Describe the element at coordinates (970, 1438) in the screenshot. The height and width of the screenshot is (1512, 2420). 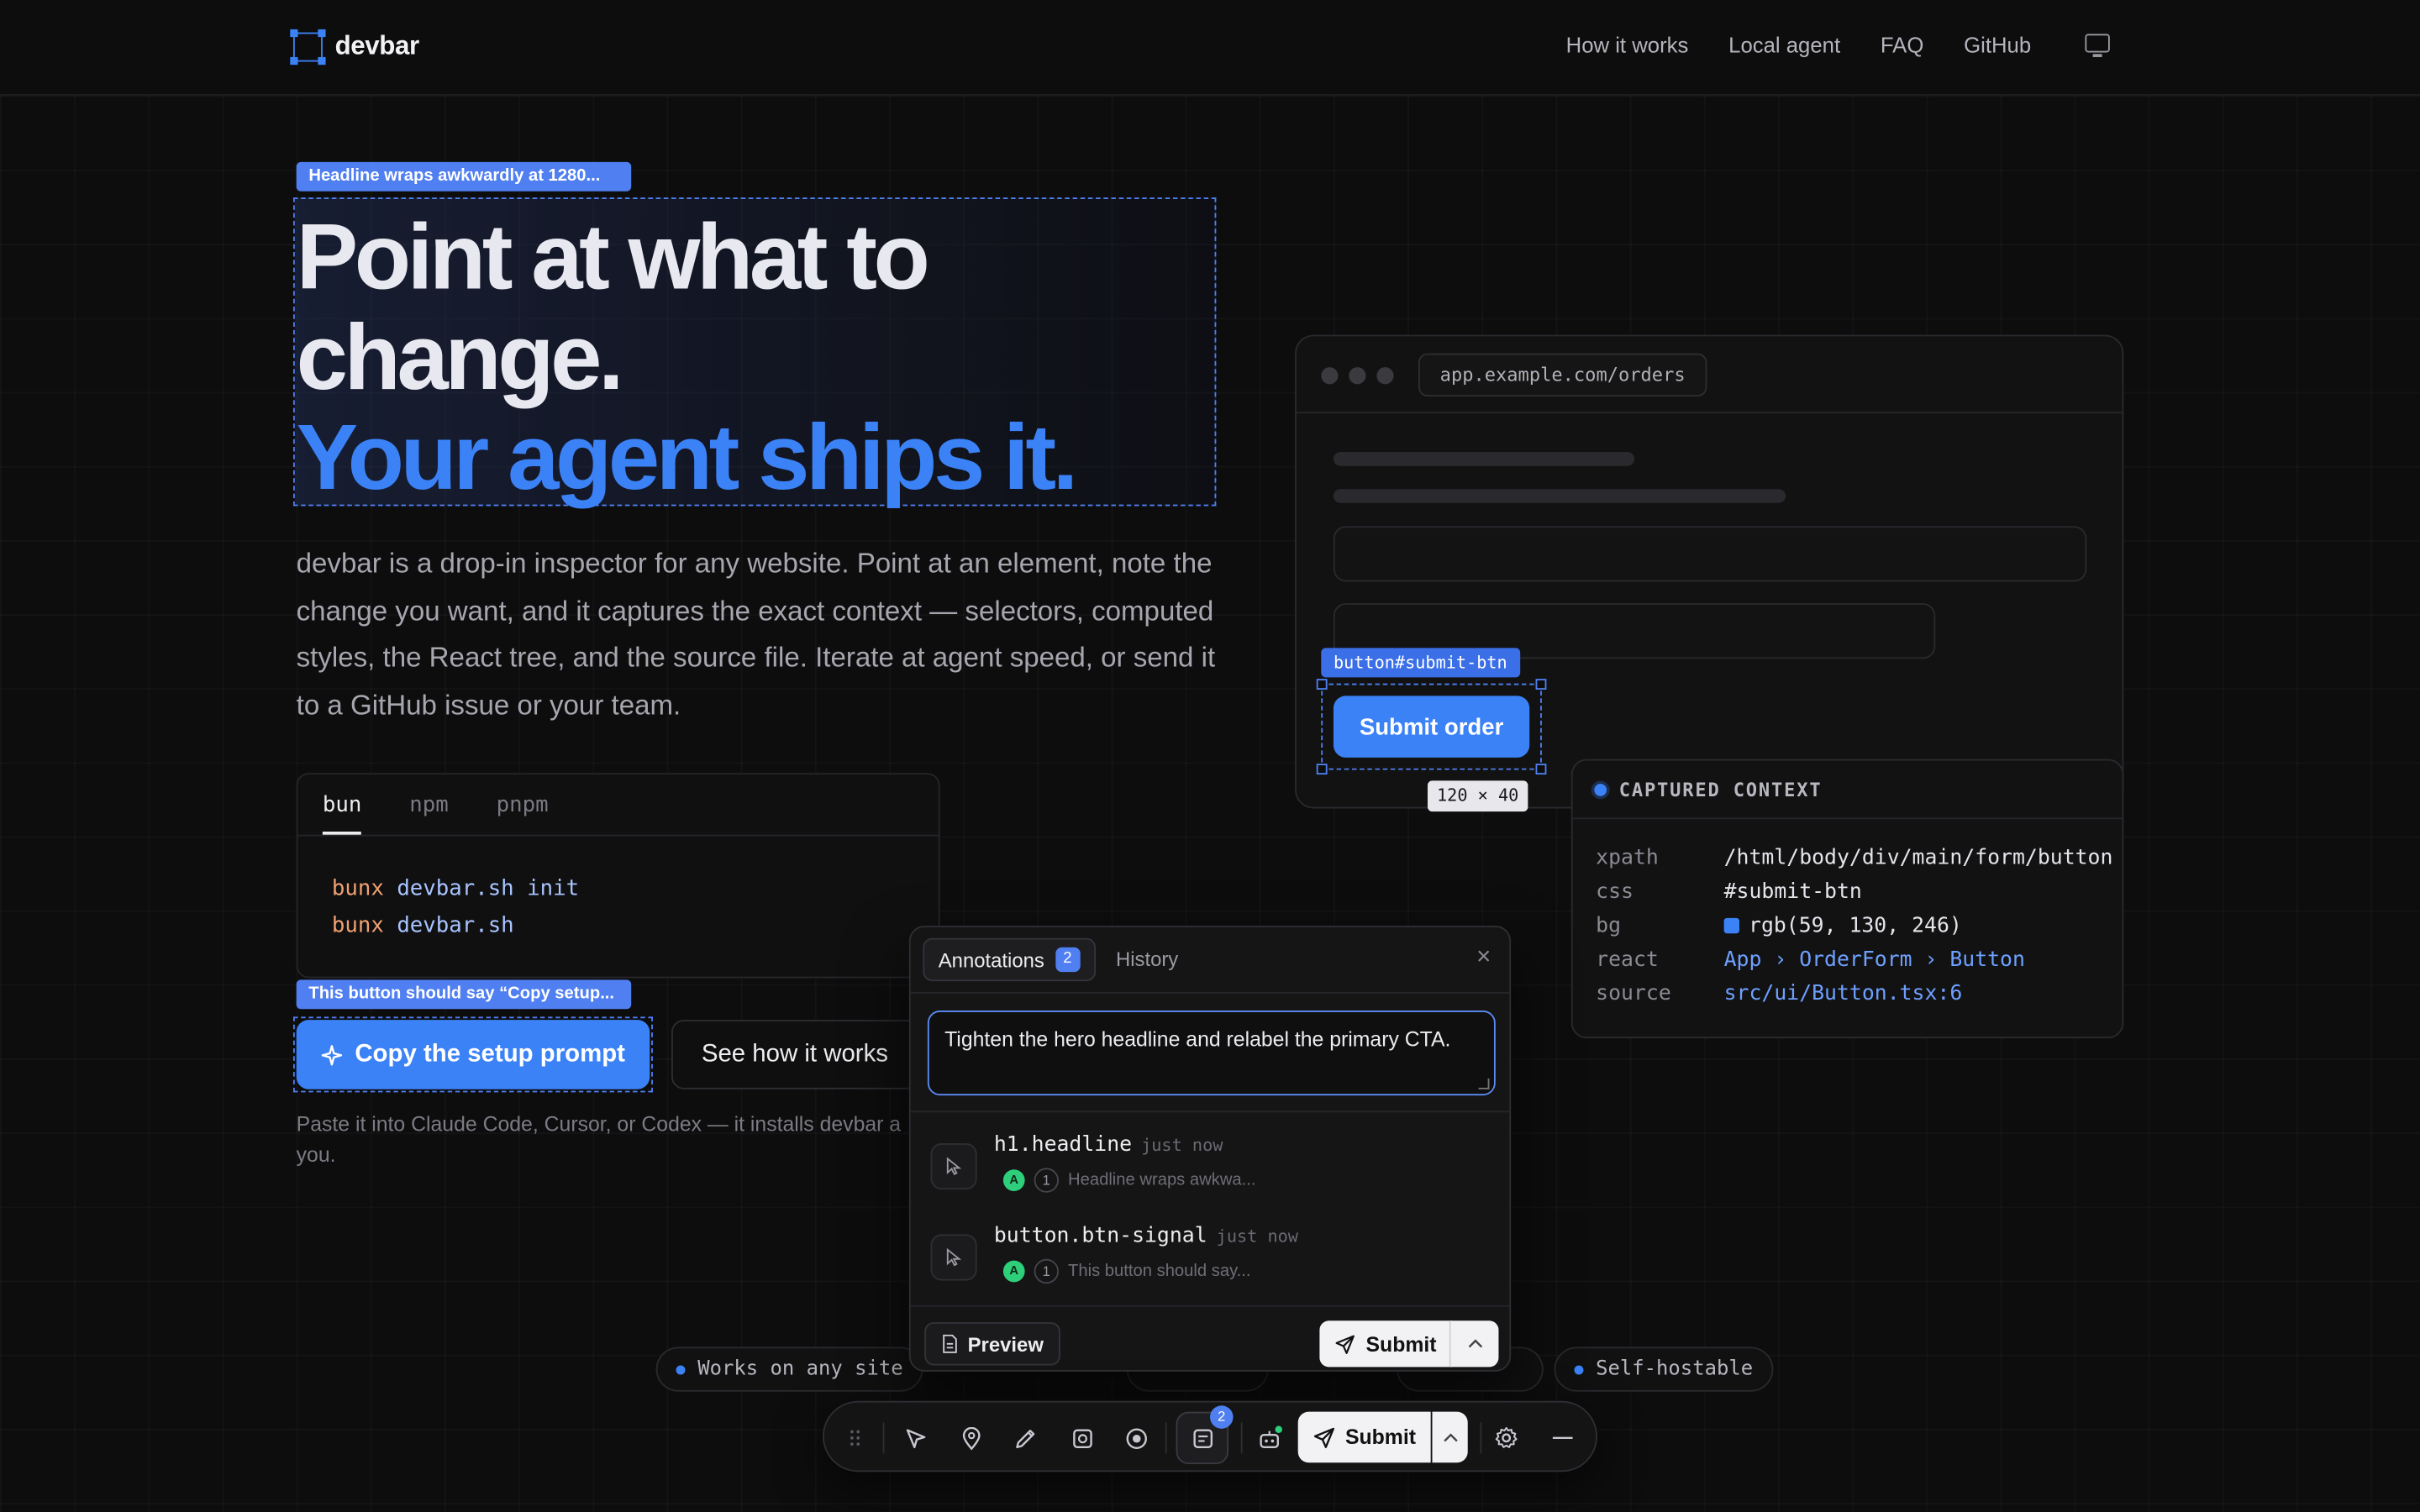
I see `pin-icon` at that location.